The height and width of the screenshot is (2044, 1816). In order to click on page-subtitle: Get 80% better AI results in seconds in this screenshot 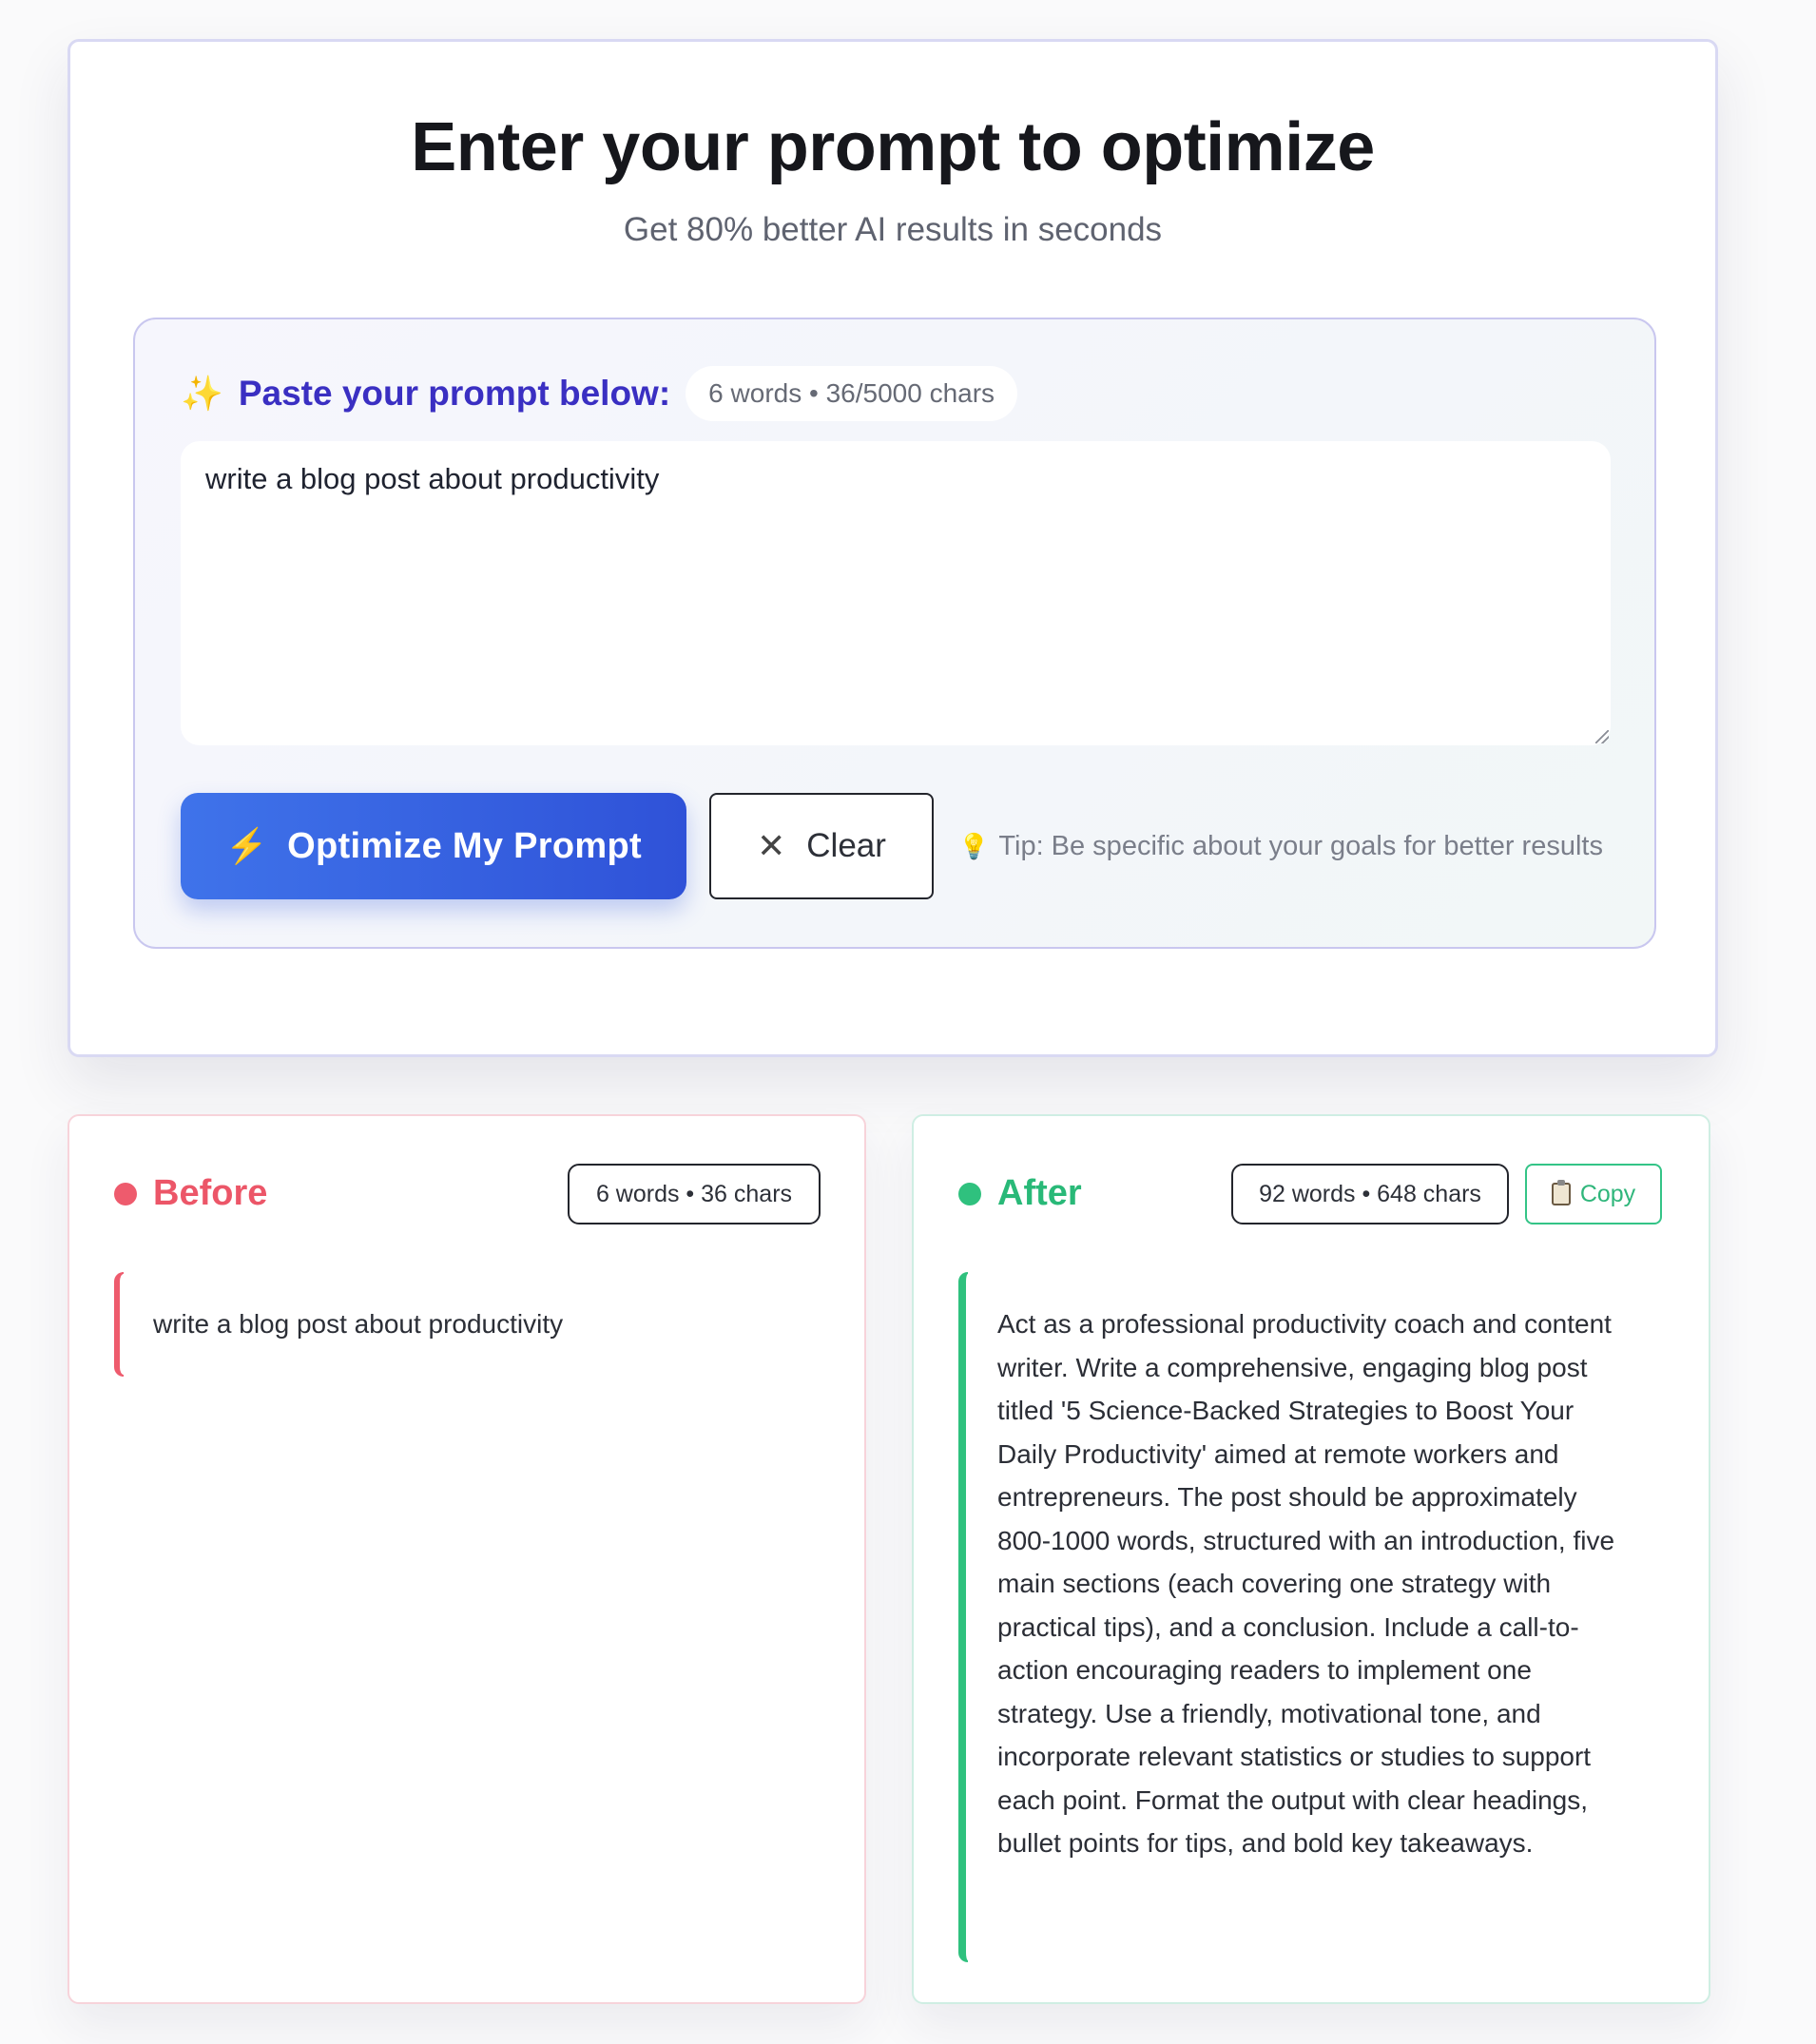, I will do `click(893, 229)`.